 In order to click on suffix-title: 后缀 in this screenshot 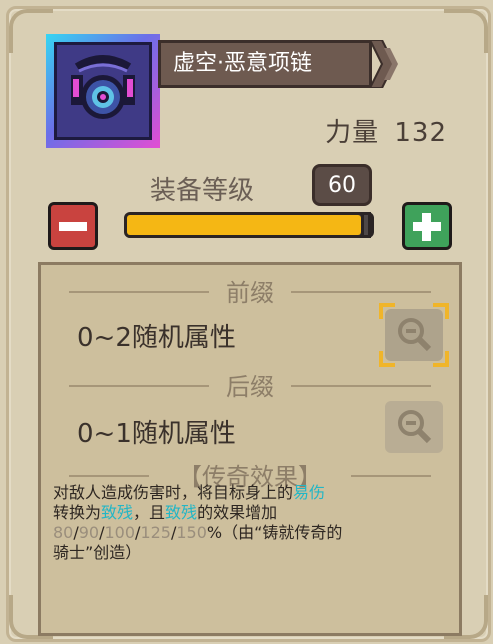, I will do `click(250, 387)`.